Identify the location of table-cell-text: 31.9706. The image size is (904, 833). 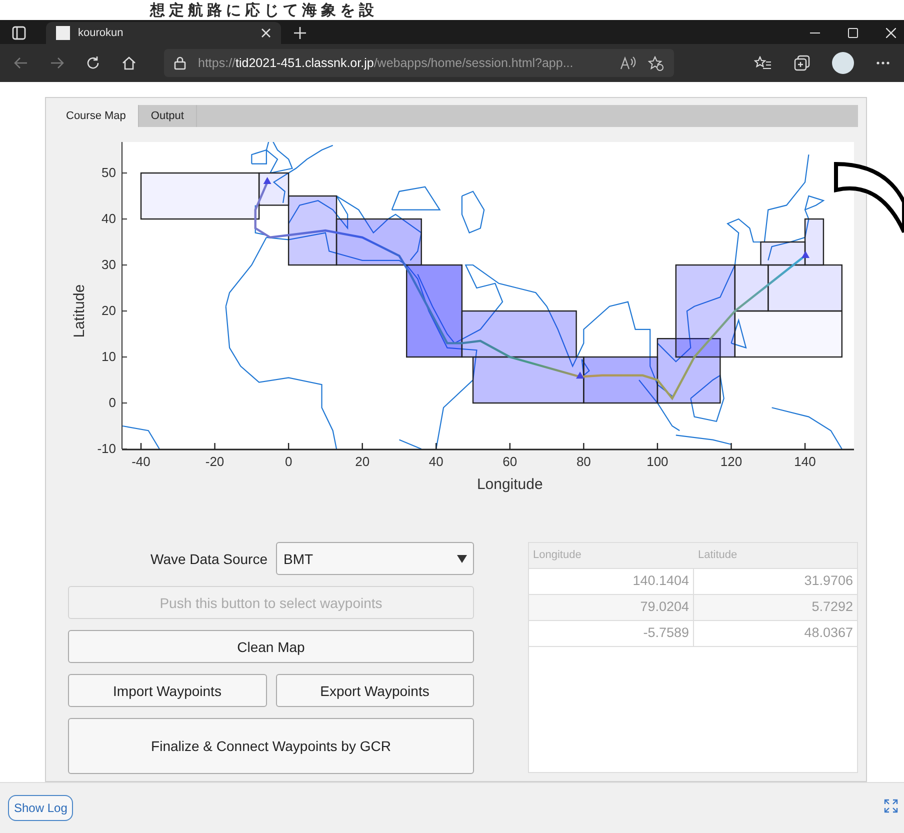
(828, 581).